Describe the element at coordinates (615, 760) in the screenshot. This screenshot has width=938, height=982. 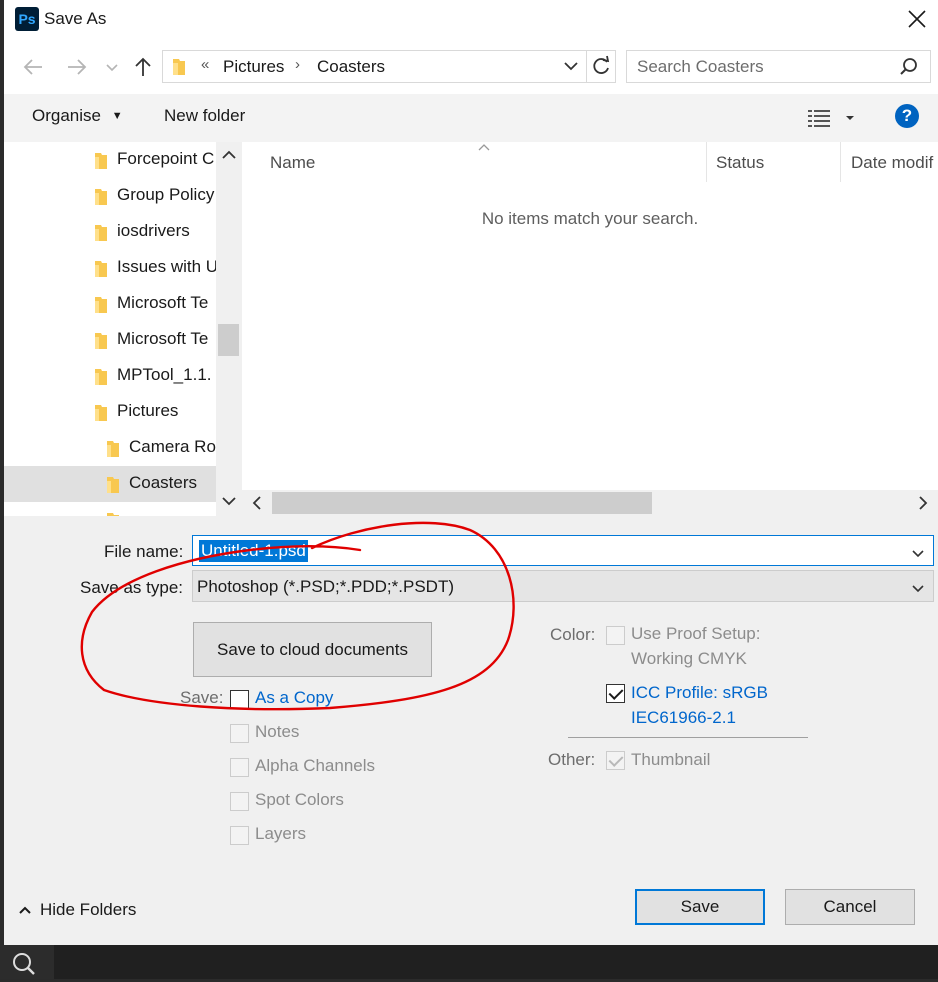
I see `thumbnail-checkbox` at that location.